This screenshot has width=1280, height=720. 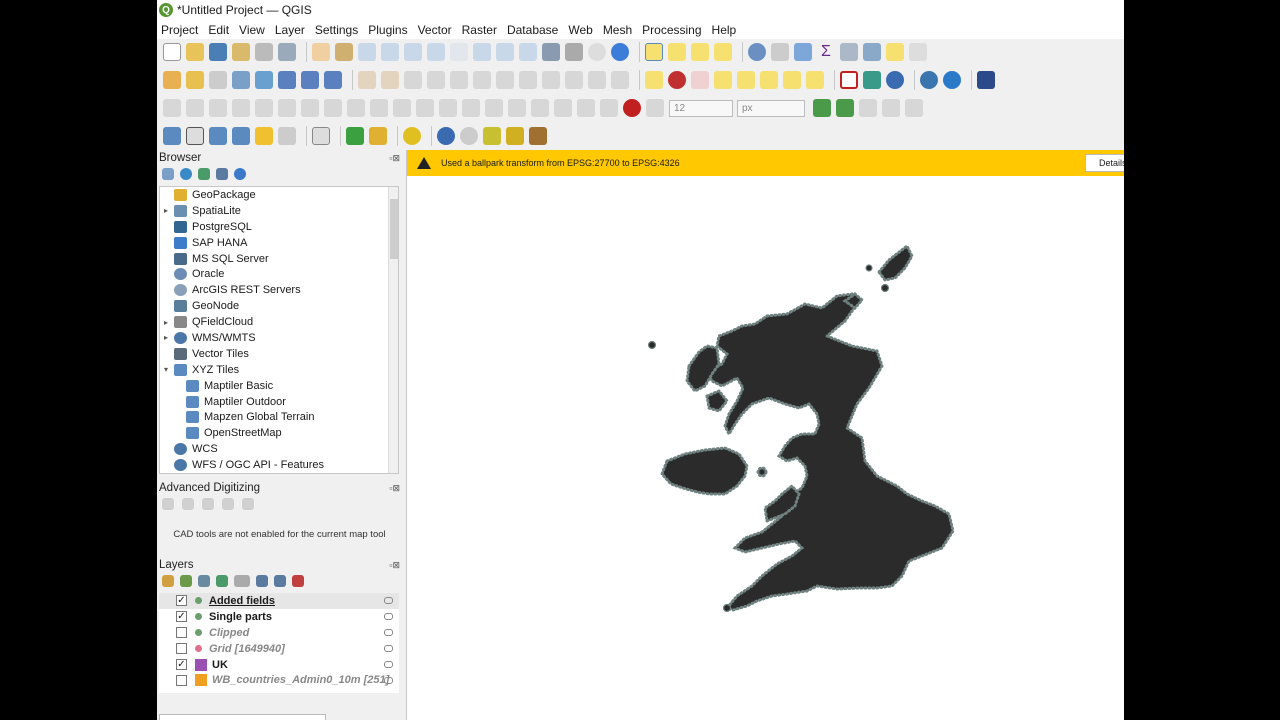 I want to click on filter-expression-icon, so click(x=242, y=581).